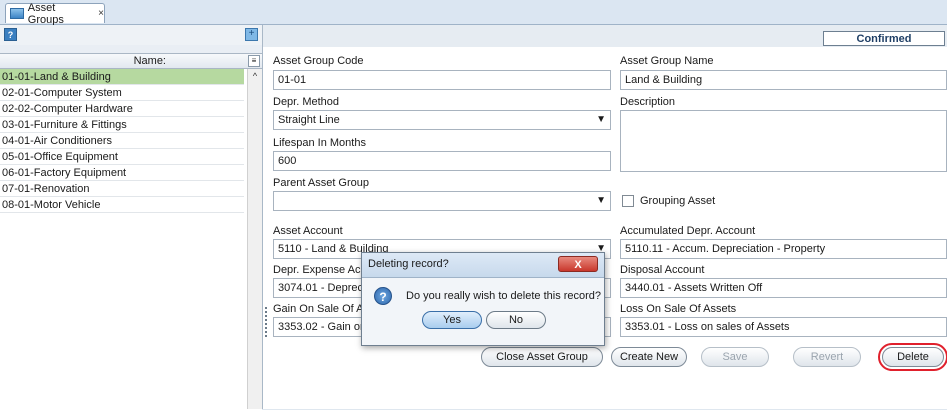  I want to click on description-field, so click(783, 141).